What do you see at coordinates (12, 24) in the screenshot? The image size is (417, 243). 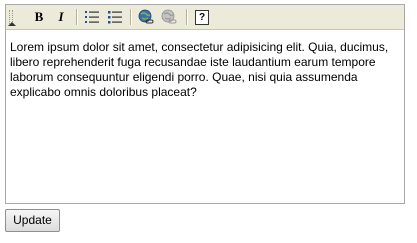 I see `collapse-toolbar-icon` at bounding box center [12, 24].